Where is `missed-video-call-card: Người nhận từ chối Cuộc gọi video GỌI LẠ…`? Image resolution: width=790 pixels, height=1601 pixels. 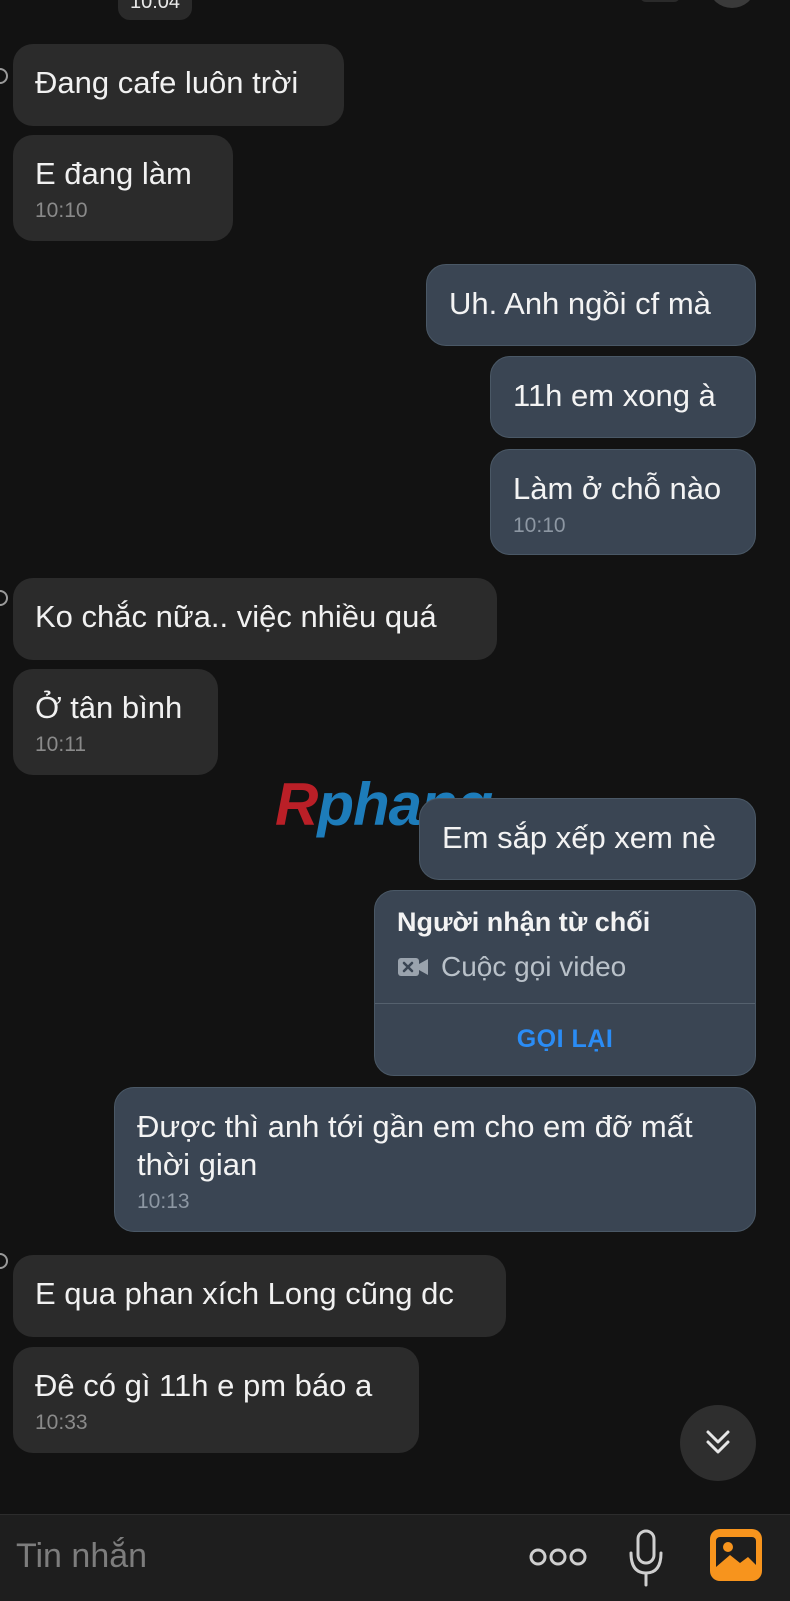
missed-video-call-card: Người nhận từ chối Cuộc gọi video GỌI LẠ… is located at coordinates (565, 983).